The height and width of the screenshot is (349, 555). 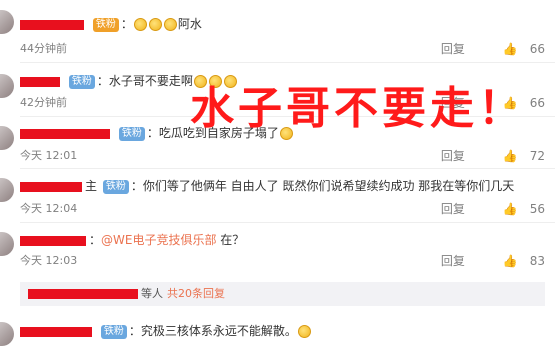 What do you see at coordinates (91, 186) in the screenshot?
I see `username-suffix: 主` at bounding box center [91, 186].